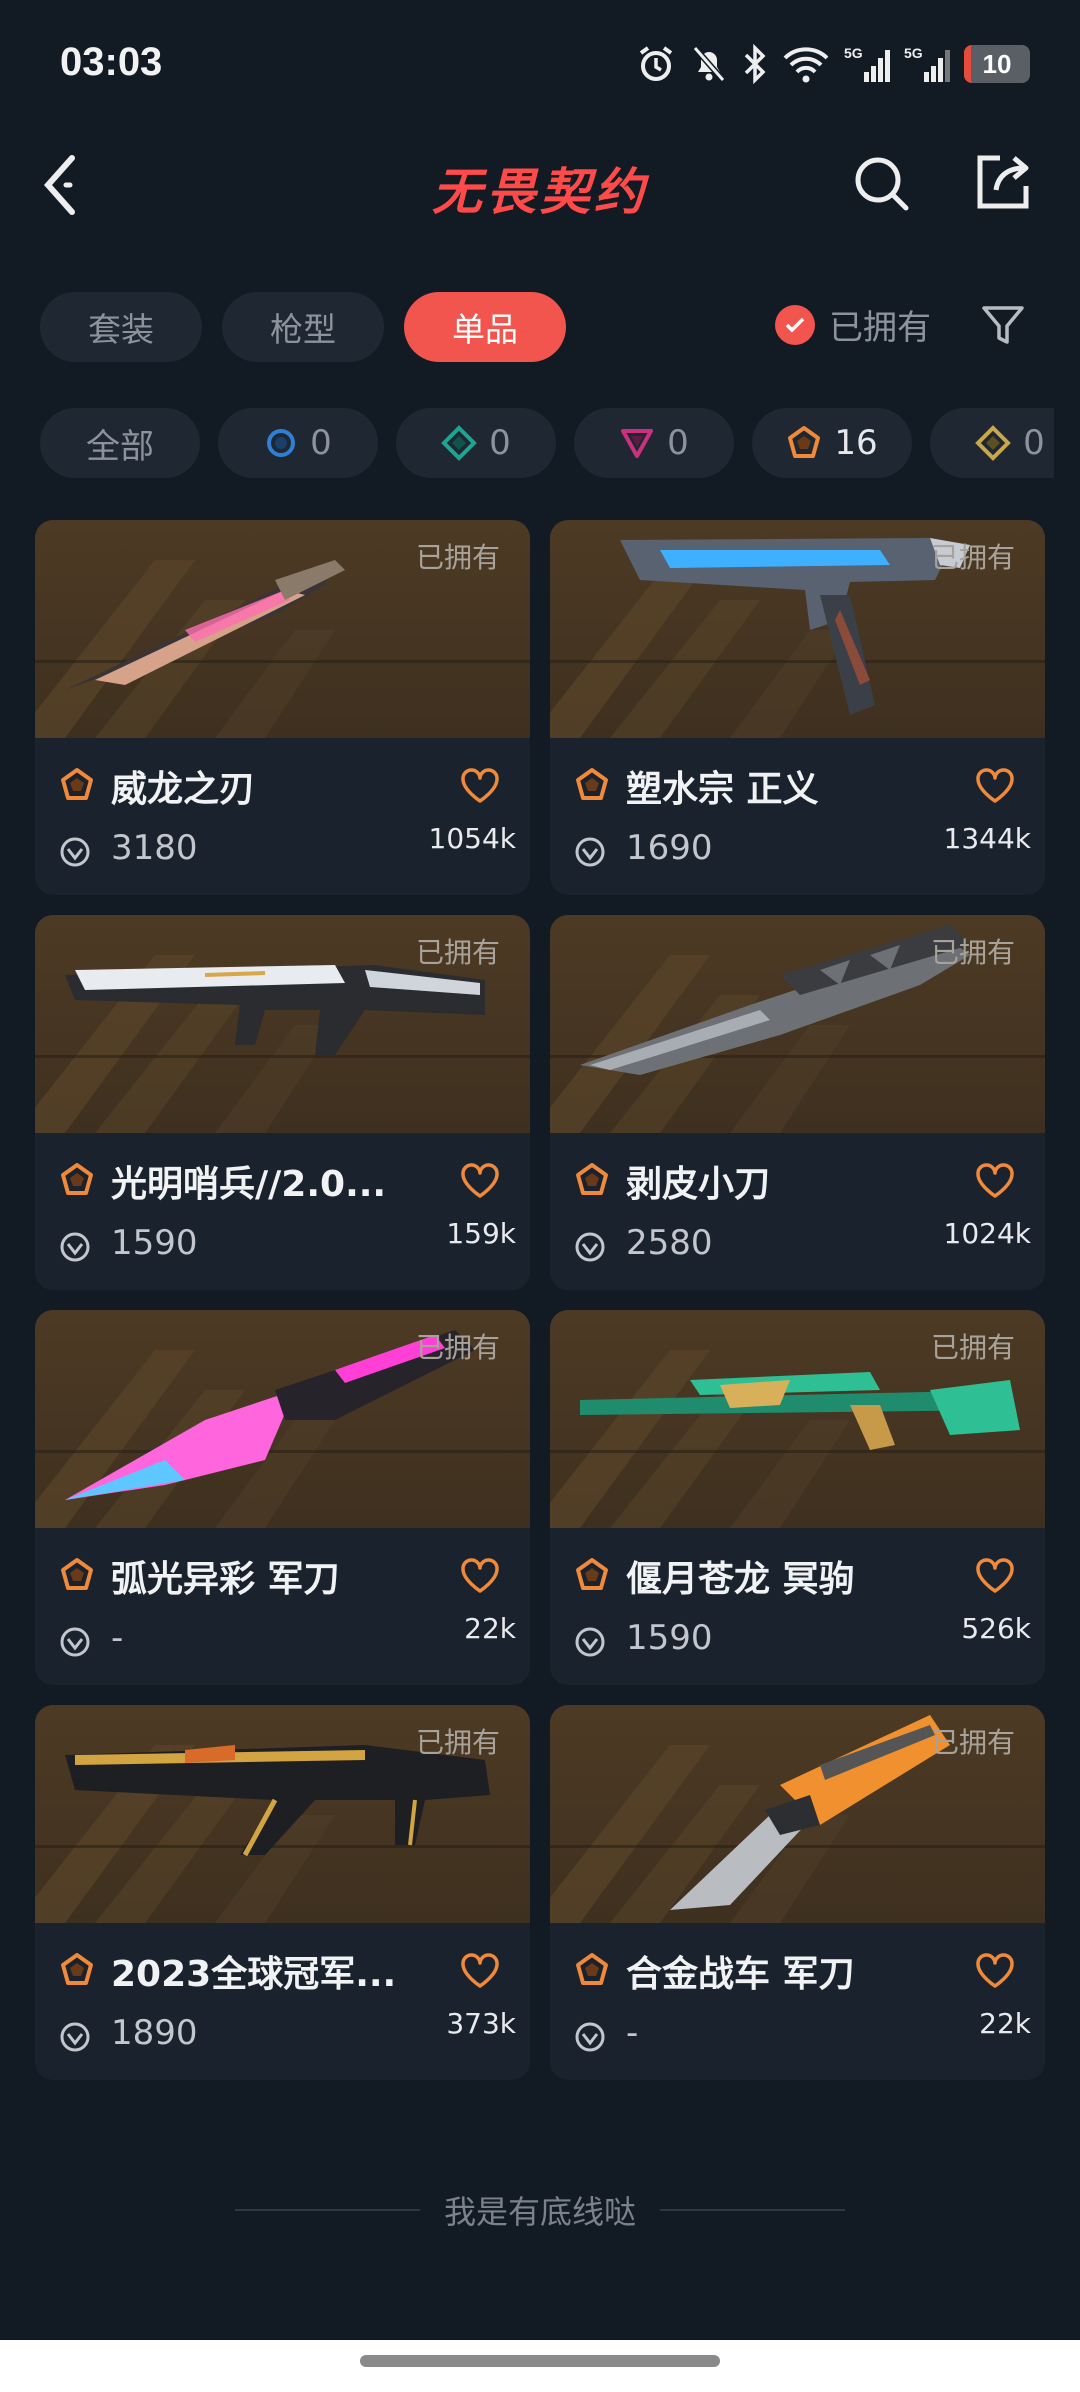 This screenshot has width=1080, height=2392. Describe the element at coordinates (481, 1233) in the screenshot. I see `item-likes: 159k` at that location.